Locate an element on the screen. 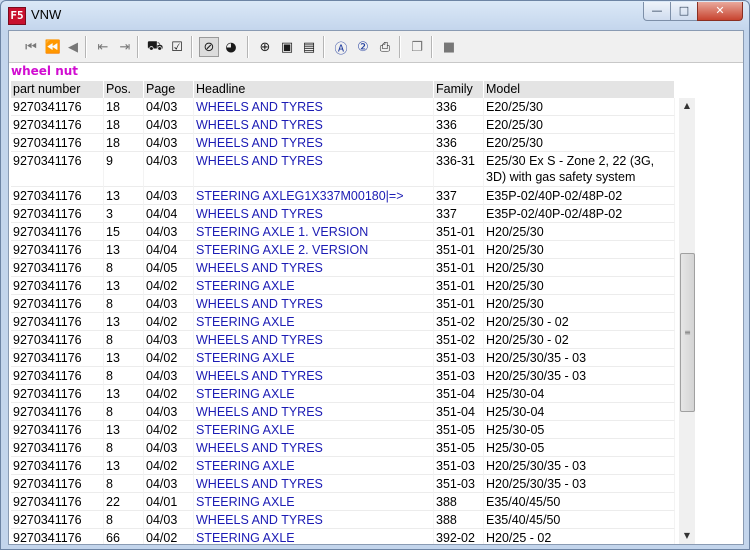 The image size is (750, 550). scroll-down-button: ▼ is located at coordinates (687, 536).